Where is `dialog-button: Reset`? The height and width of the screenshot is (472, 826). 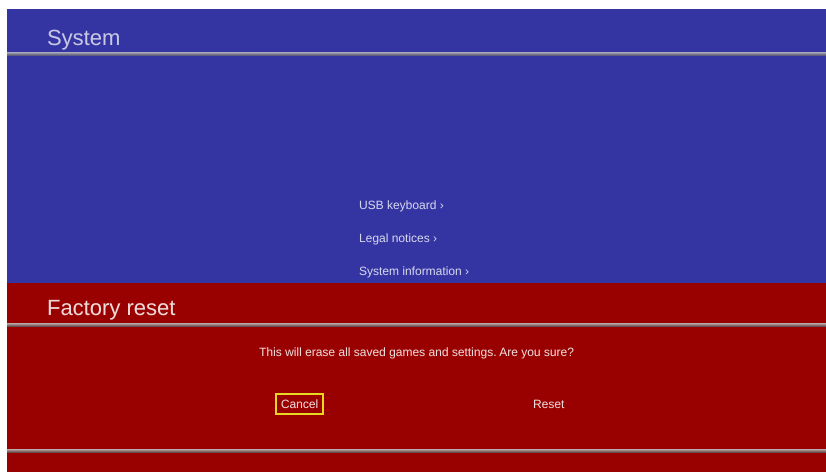 dialog-button: Reset is located at coordinates (548, 404).